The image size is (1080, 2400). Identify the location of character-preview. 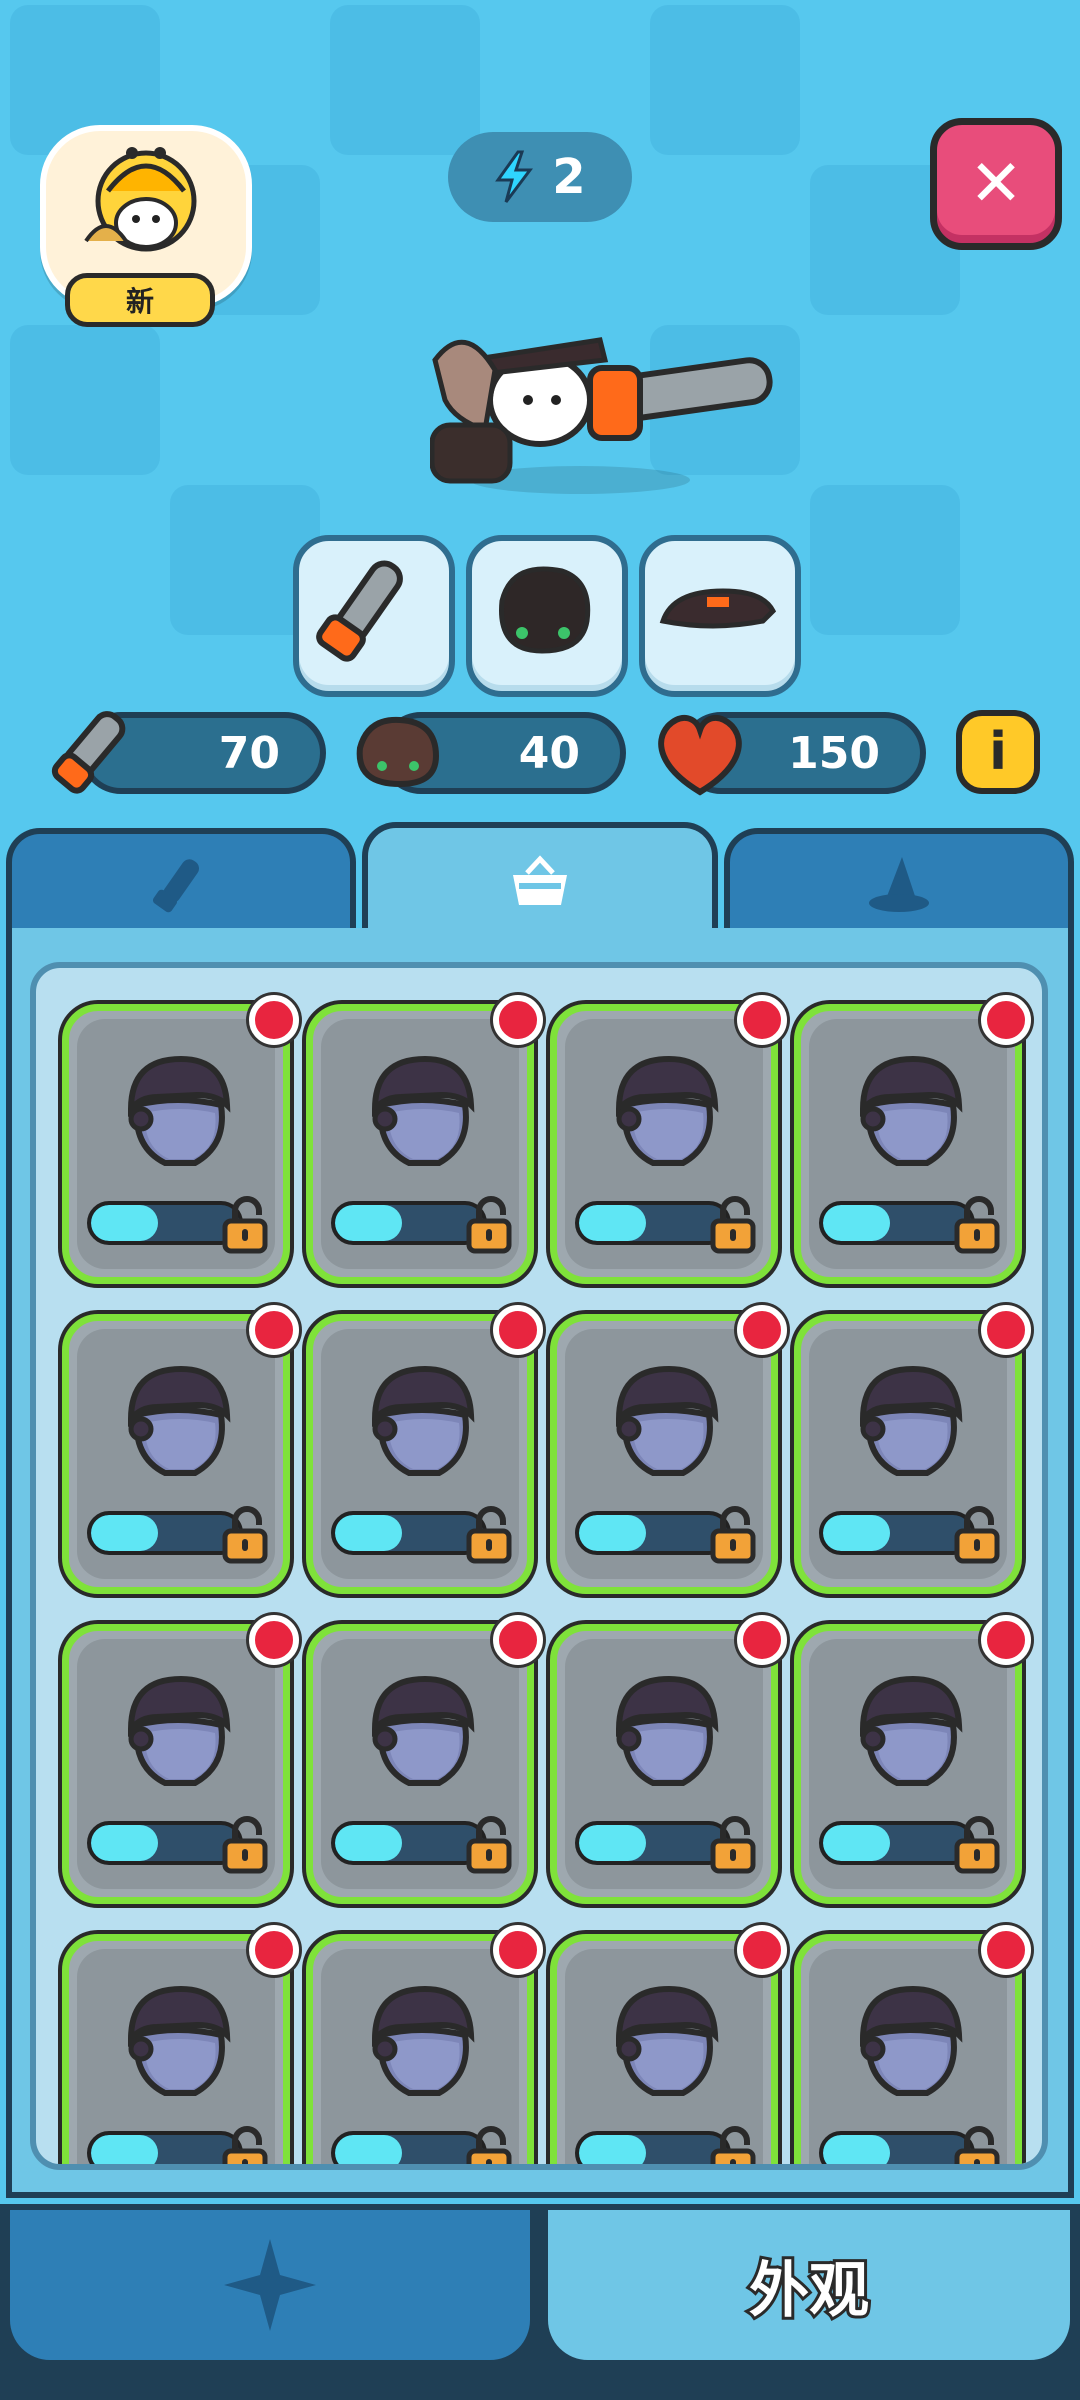
(601, 415).